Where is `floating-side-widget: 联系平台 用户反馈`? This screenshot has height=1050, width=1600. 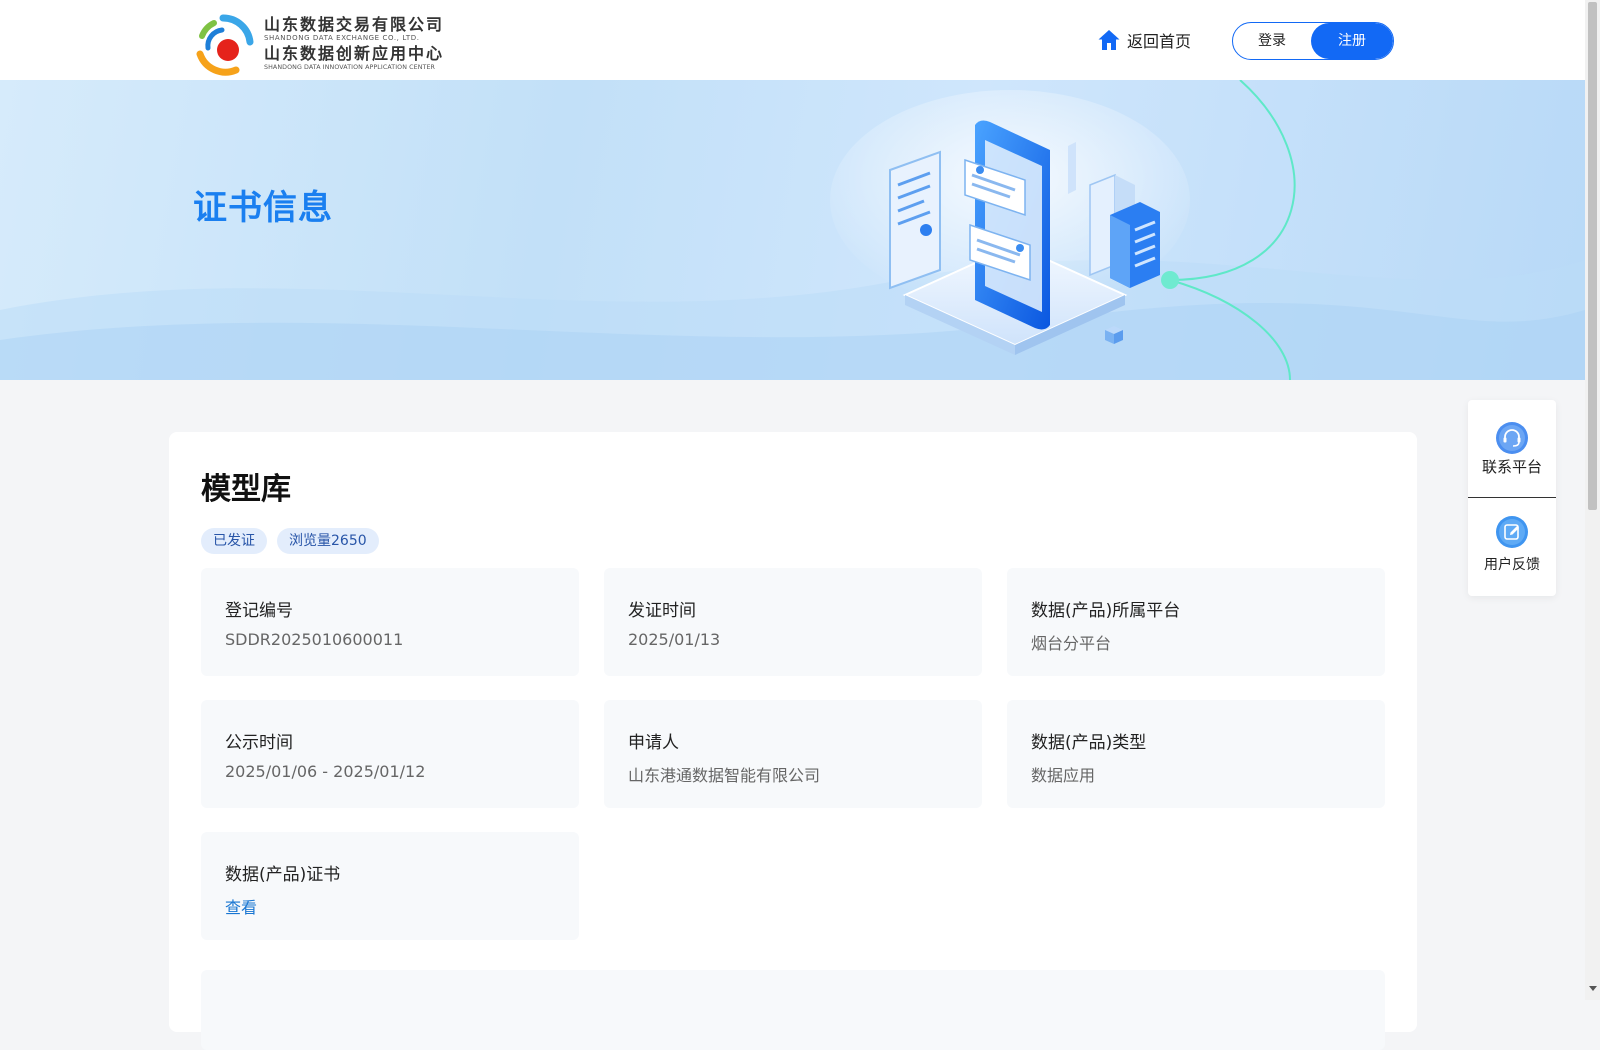 floating-side-widget: 联系平台 用户反馈 is located at coordinates (1512, 498).